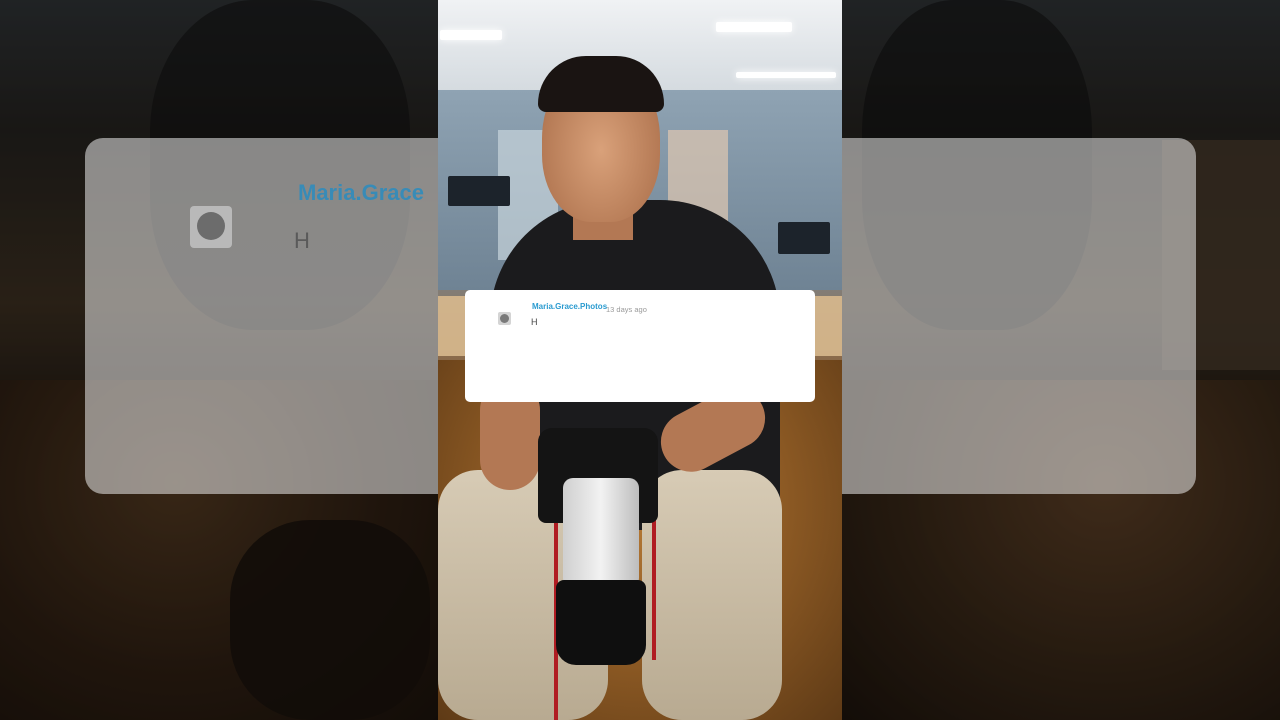  I want to click on ghost-username: Maria.Grace, so click(361, 192).